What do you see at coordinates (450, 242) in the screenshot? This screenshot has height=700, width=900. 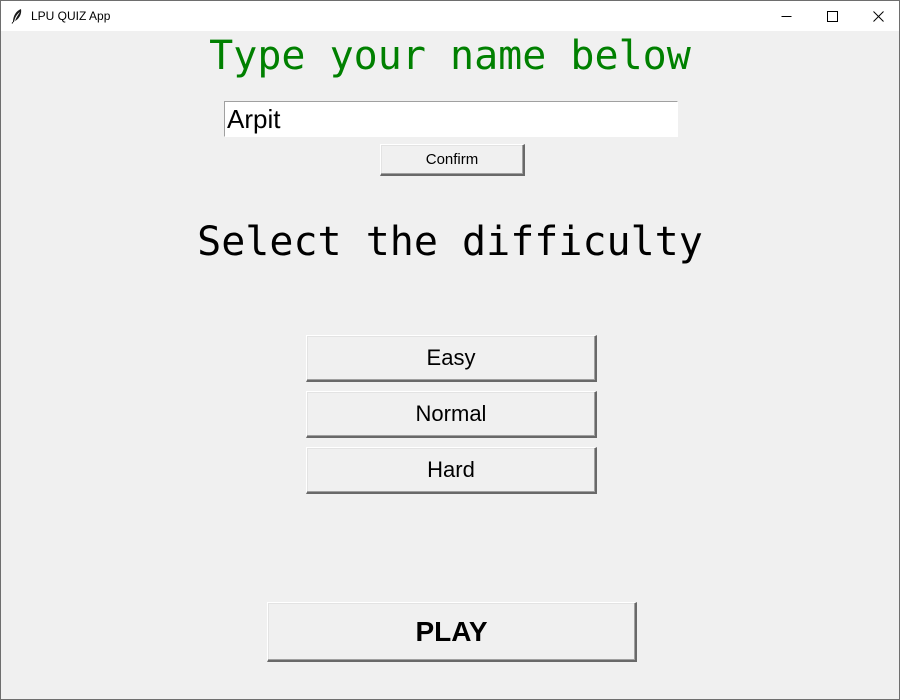 I see `difficulty-heading: Select the difficulty` at bounding box center [450, 242].